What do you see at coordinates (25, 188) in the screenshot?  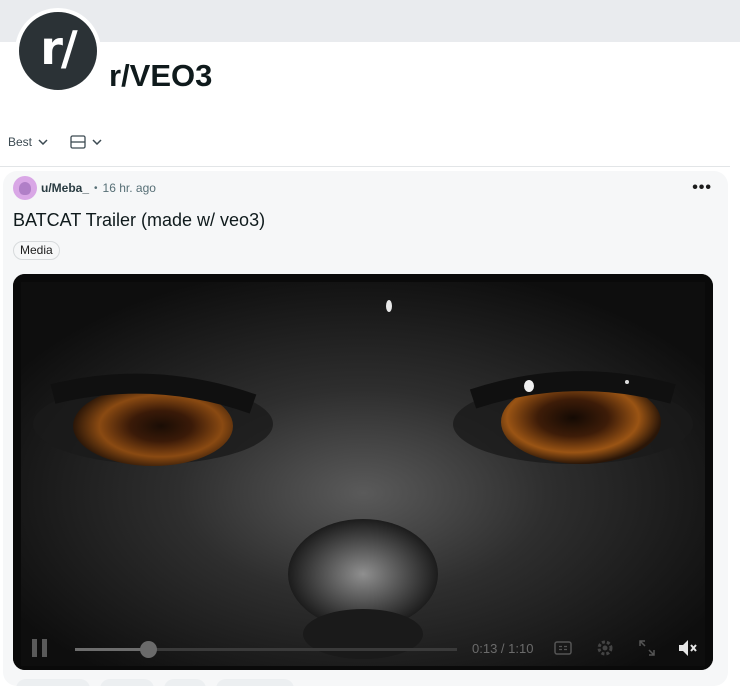 I see `user-avatar` at bounding box center [25, 188].